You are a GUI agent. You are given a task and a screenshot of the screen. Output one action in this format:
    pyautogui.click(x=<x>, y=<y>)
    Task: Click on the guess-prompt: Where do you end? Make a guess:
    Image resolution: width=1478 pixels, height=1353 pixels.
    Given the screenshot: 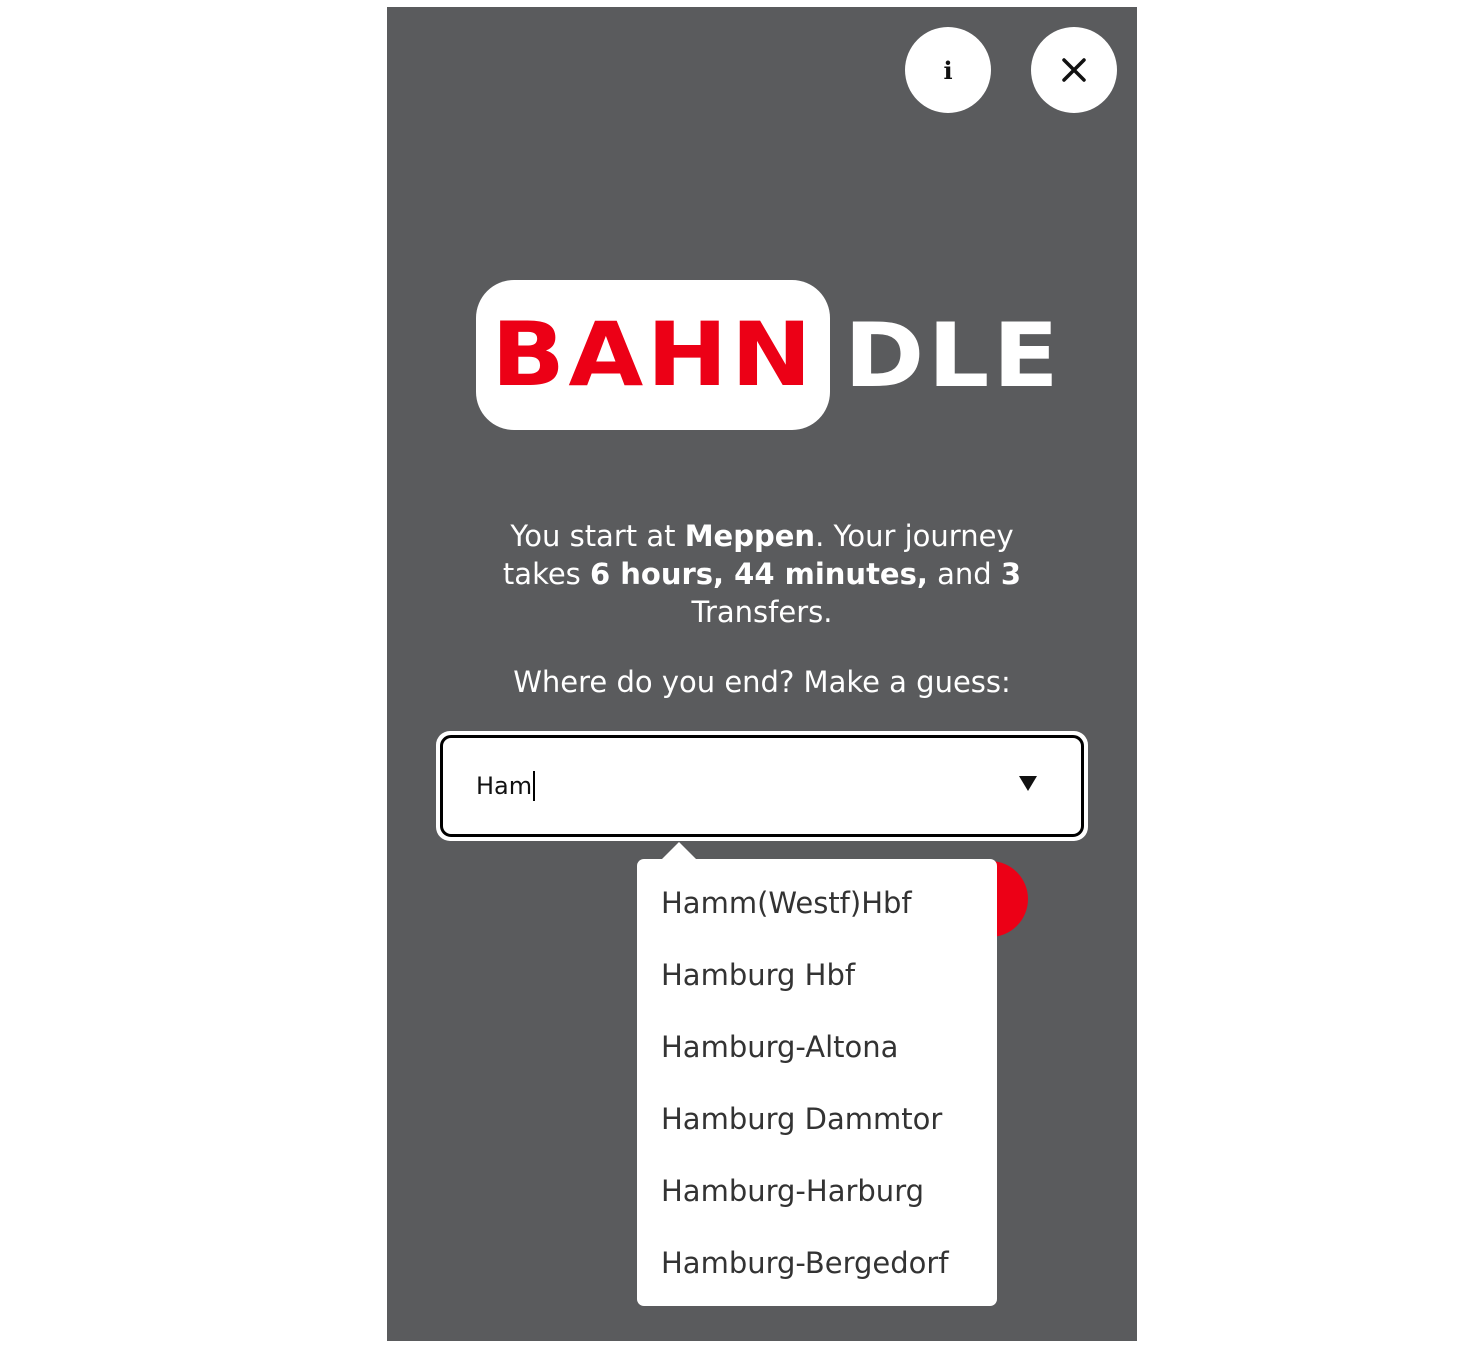 What is the action you would take?
    pyautogui.click(x=762, y=682)
    